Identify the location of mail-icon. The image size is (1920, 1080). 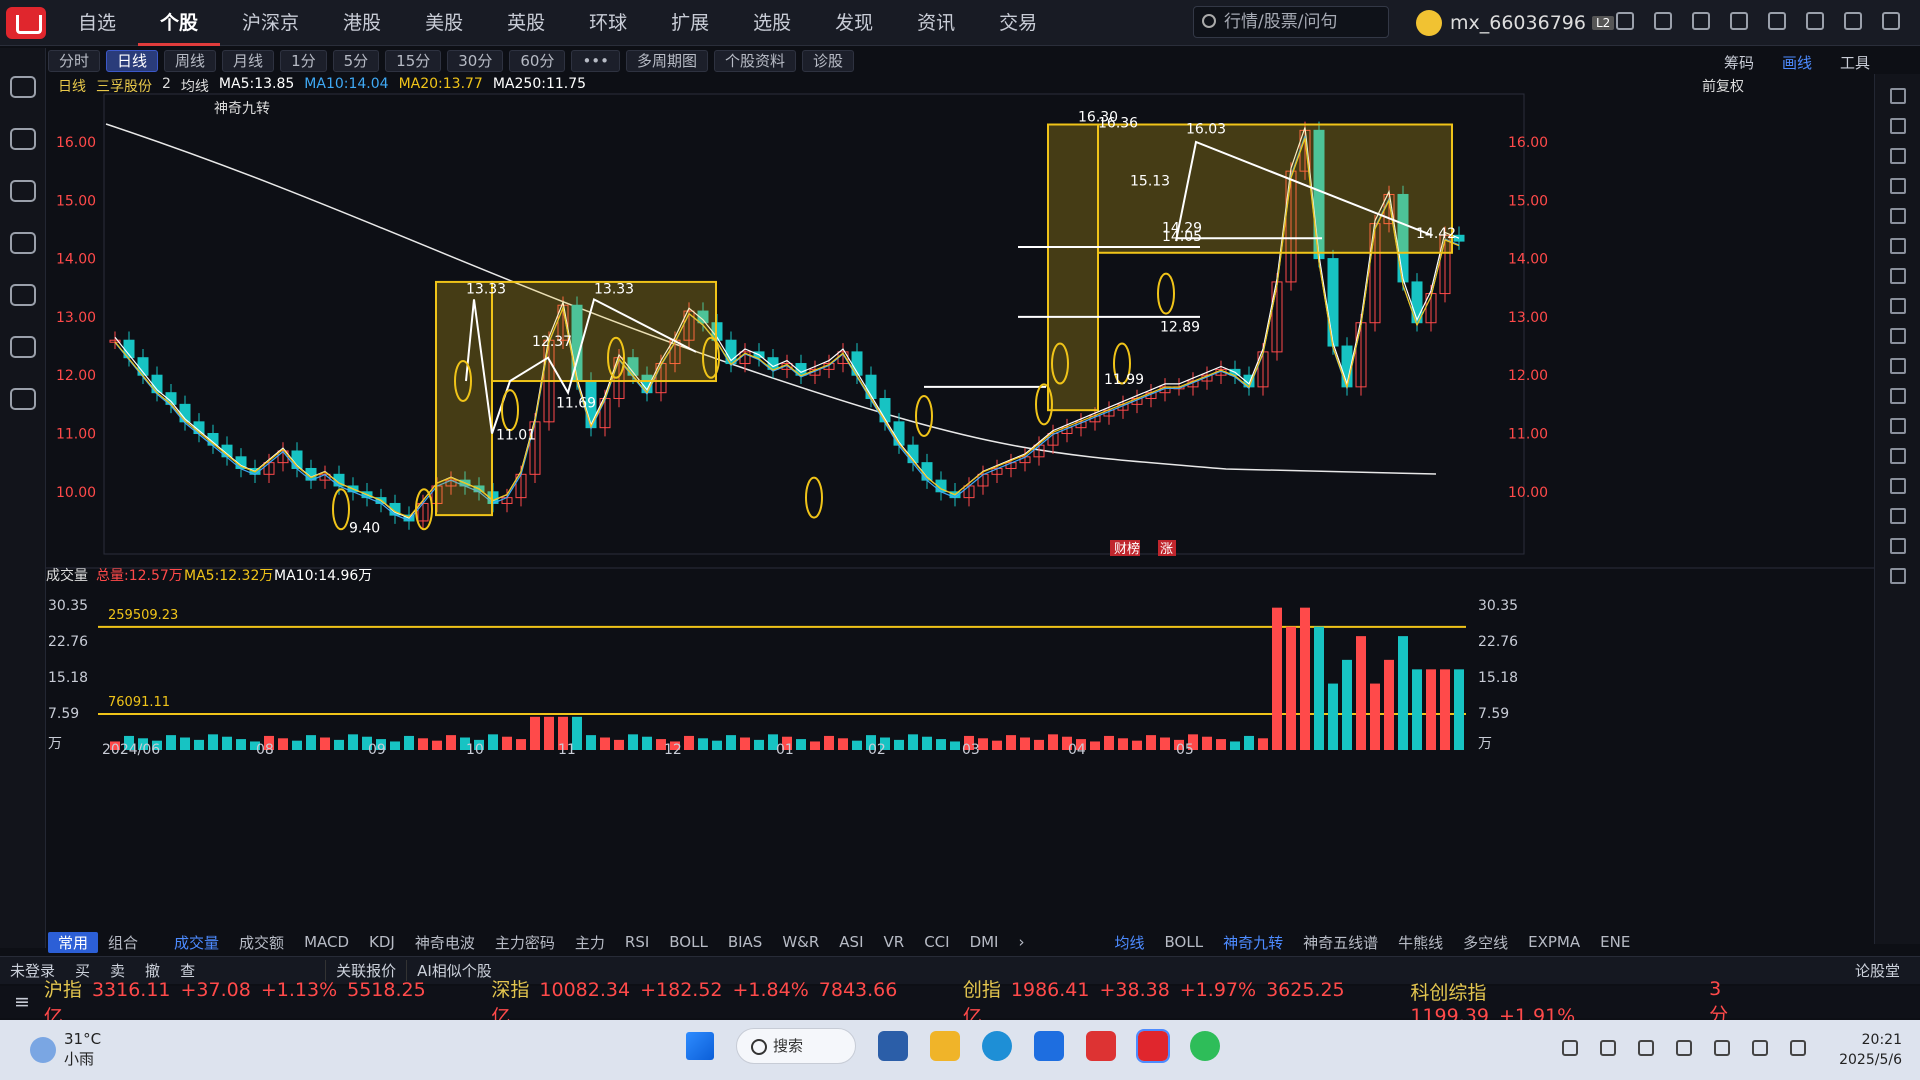
(1701, 21).